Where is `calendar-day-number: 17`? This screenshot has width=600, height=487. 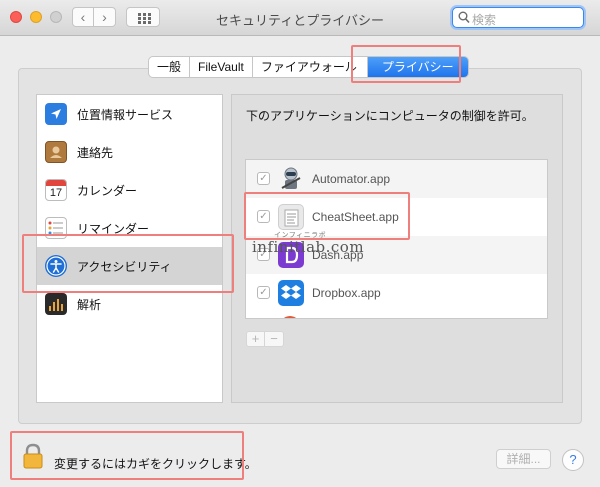 calendar-day-number: 17 is located at coordinates (56, 193).